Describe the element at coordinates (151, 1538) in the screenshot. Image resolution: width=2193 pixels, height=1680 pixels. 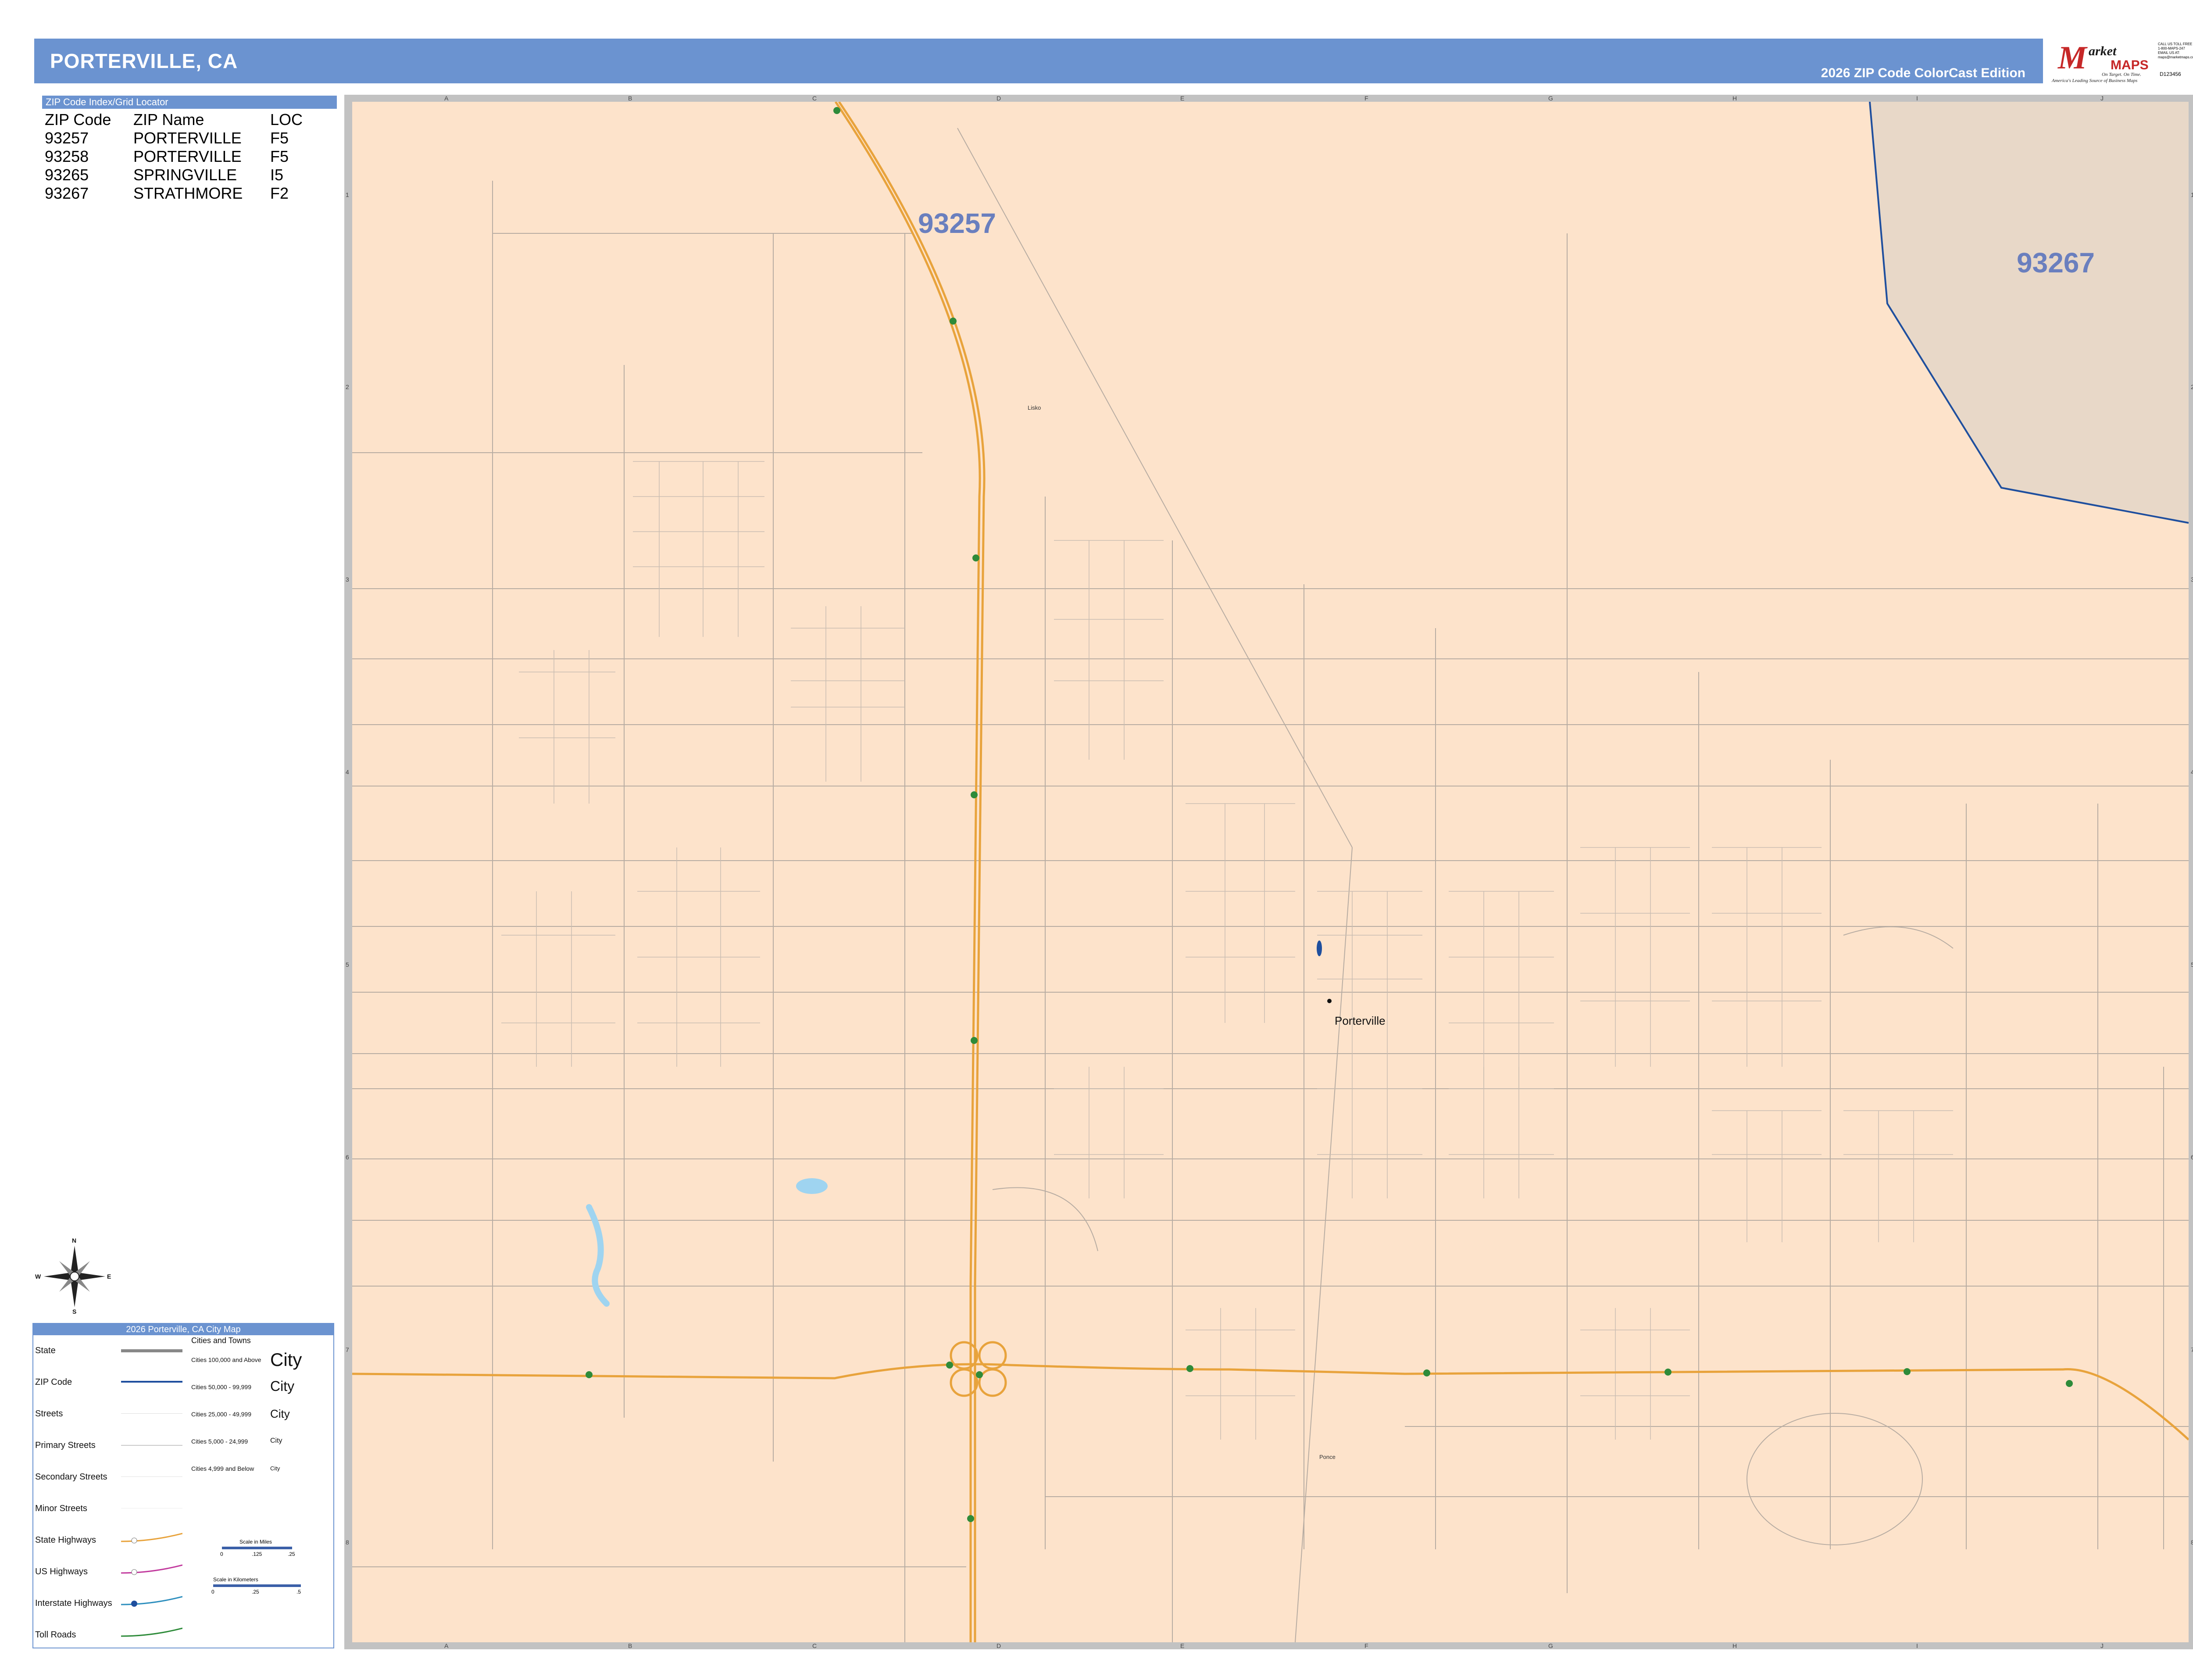
I see `legend-state-hwy-sample` at that location.